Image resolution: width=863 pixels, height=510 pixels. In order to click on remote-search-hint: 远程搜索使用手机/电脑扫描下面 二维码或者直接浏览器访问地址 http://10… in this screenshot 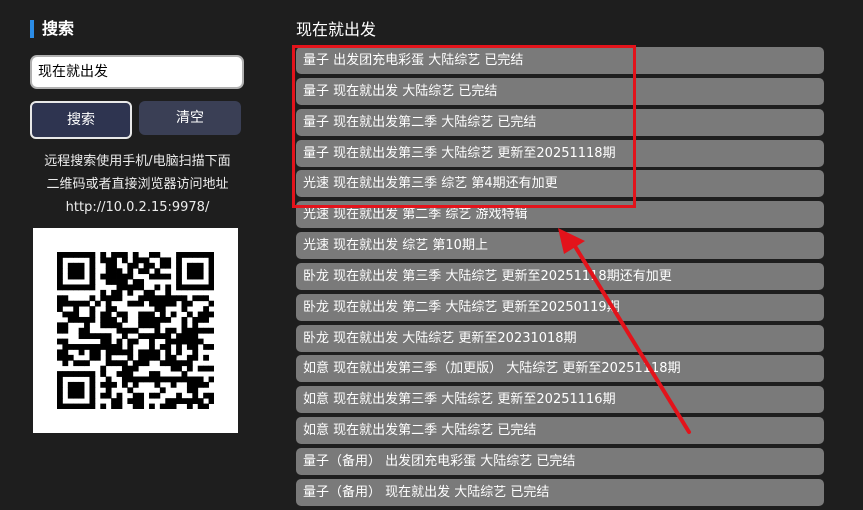, I will do `click(137, 184)`.